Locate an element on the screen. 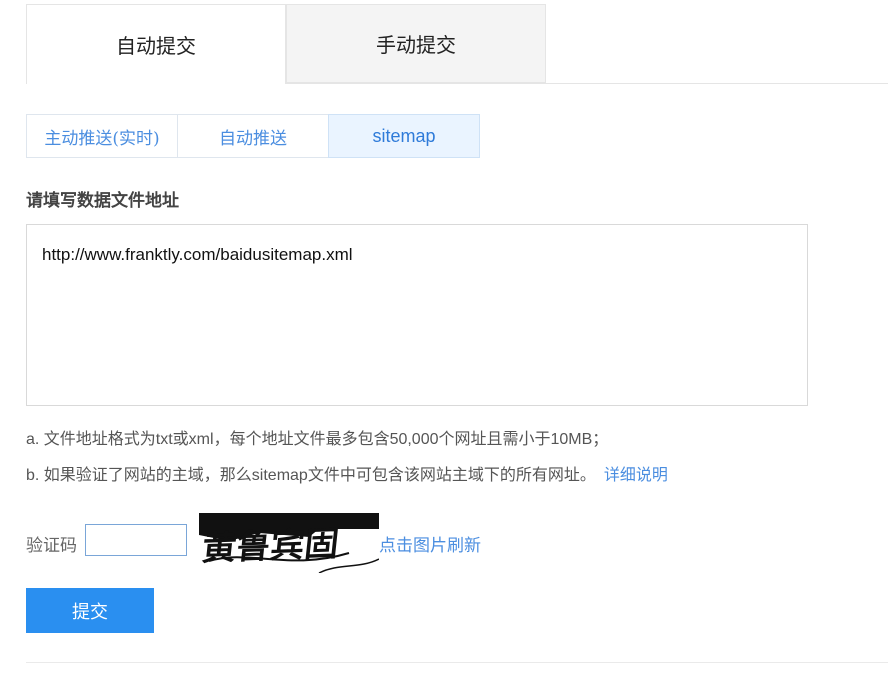 This screenshot has width=888, height=674. data-file-url-label: 请填写数据文件地址 is located at coordinates (102, 201).